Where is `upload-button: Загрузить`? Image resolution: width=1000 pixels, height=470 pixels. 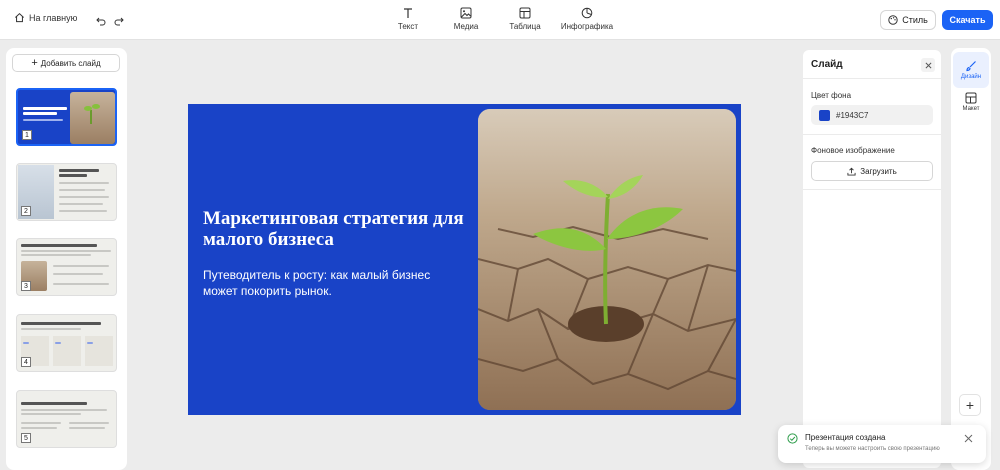
upload-button: Загрузить is located at coordinates (872, 171).